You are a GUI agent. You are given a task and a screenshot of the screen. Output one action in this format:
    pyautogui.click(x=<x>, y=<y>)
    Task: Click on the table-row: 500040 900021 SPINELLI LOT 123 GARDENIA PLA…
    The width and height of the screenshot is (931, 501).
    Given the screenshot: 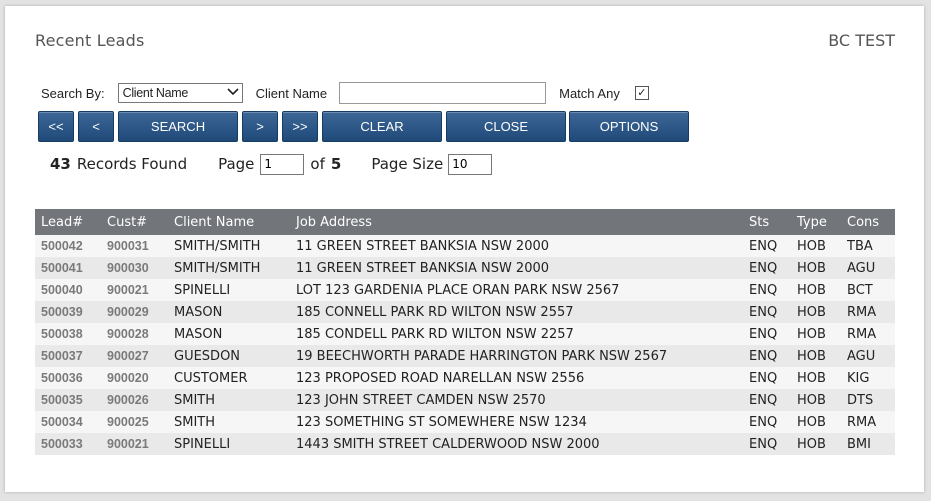 What is the action you would take?
    pyautogui.click(x=465, y=290)
    